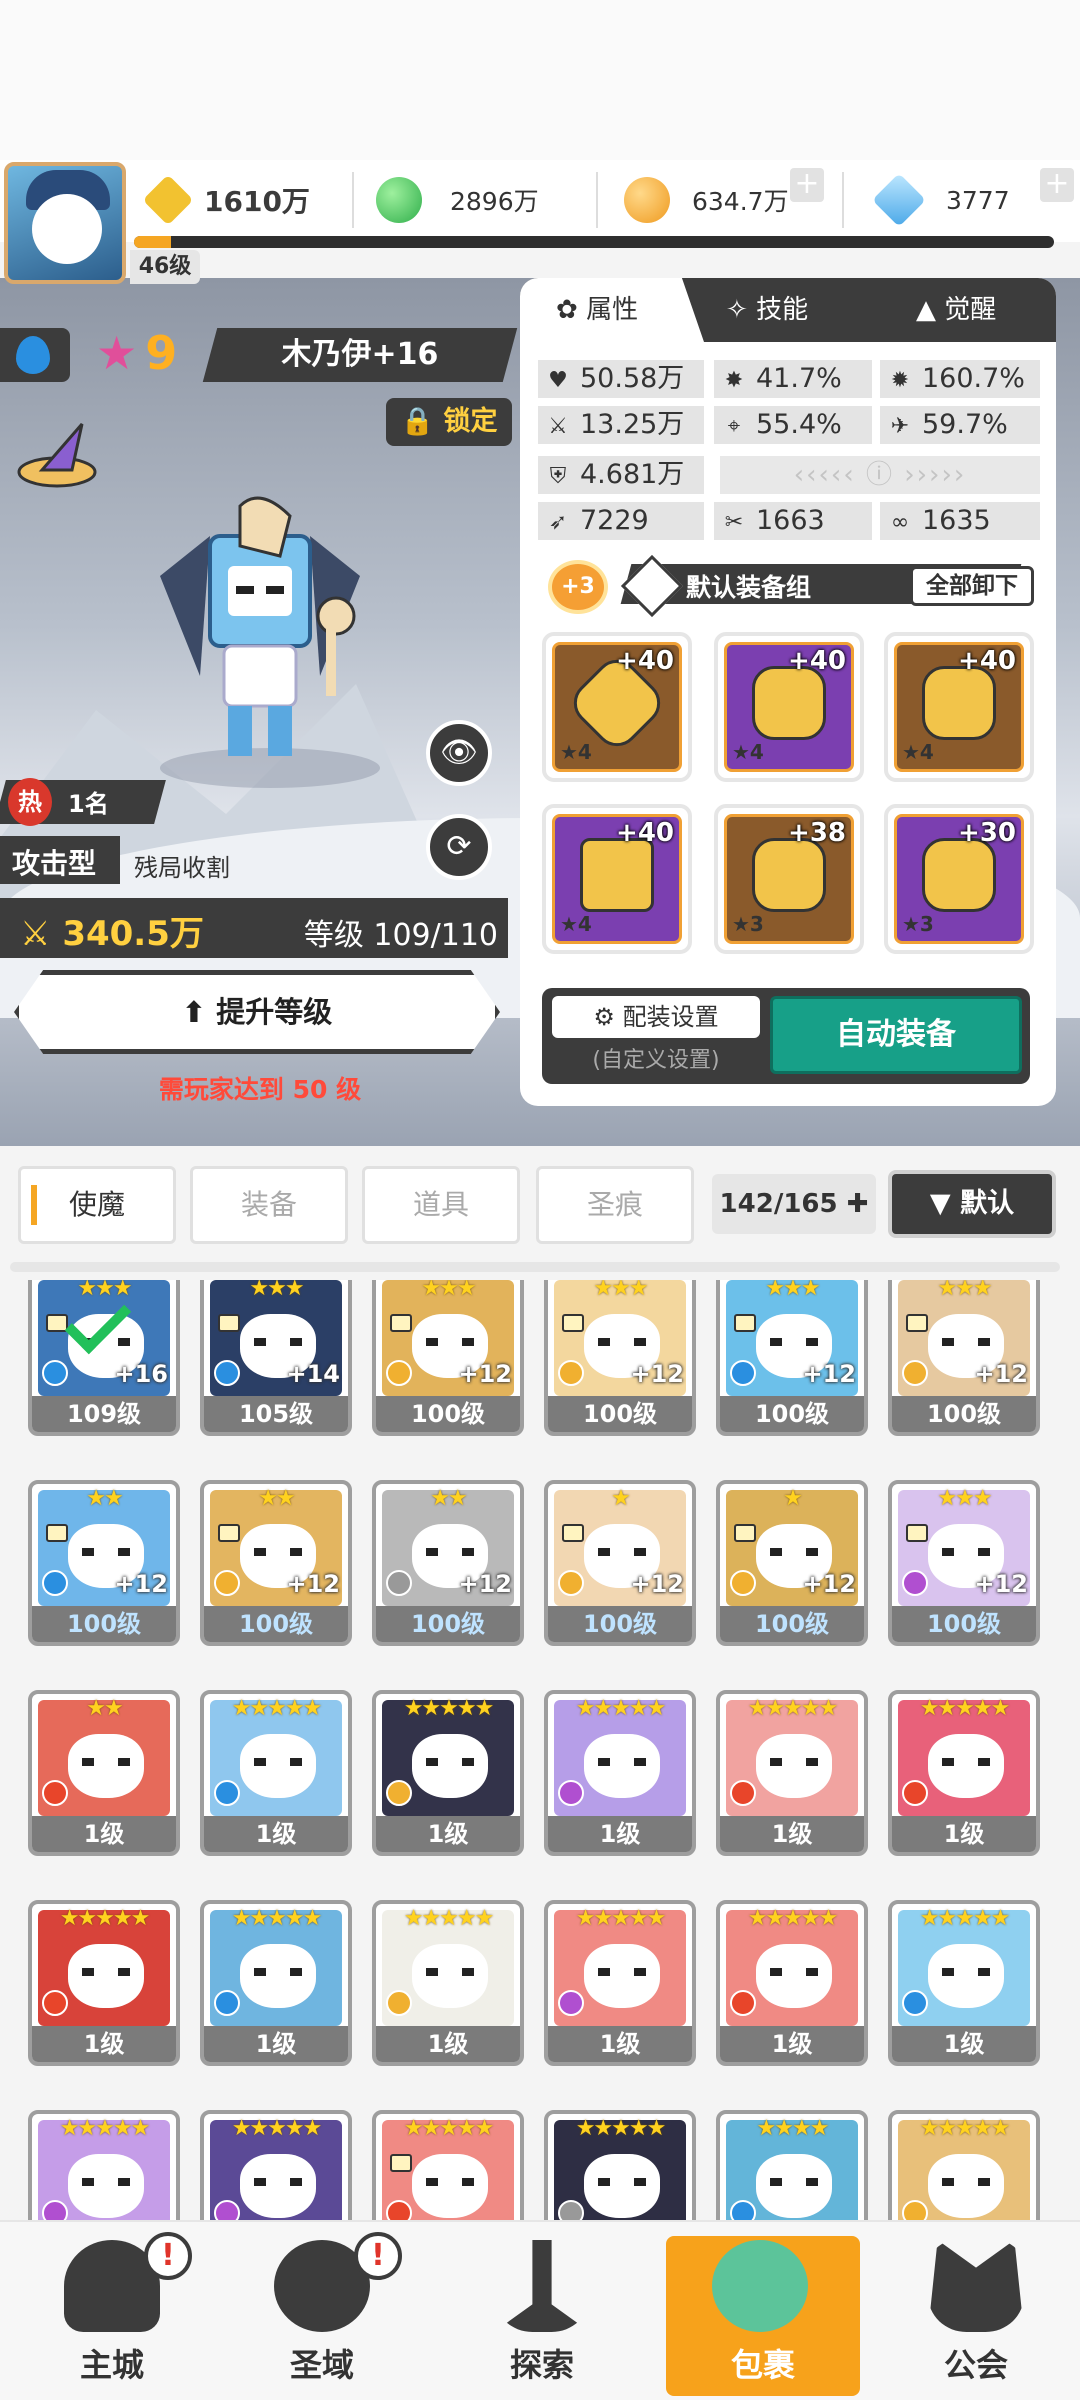  I want to click on hidden-stats-row: ‹‹‹‹‹ ⓘ ›››››, so click(880, 475).